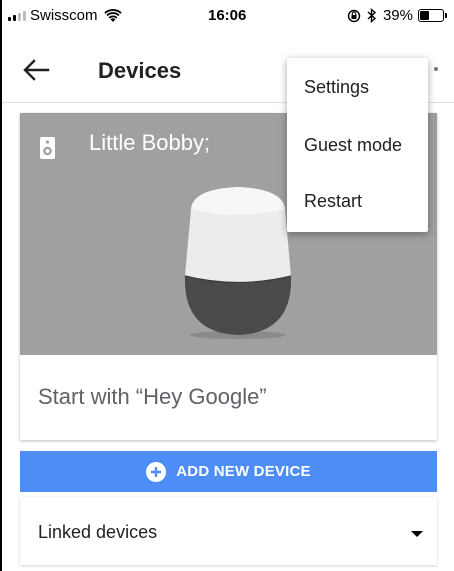  I want to click on status-bar: Swisscom 16:06 39%, so click(228, 20).